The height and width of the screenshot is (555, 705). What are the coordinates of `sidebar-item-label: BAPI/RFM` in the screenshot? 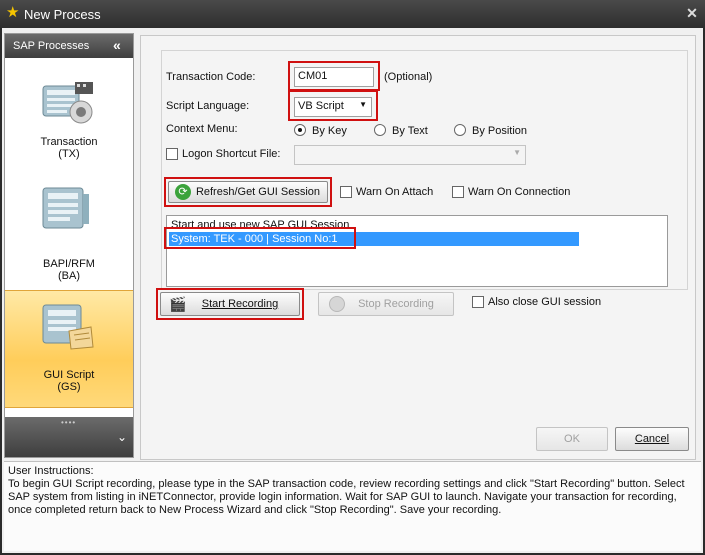 It's located at (69, 264).